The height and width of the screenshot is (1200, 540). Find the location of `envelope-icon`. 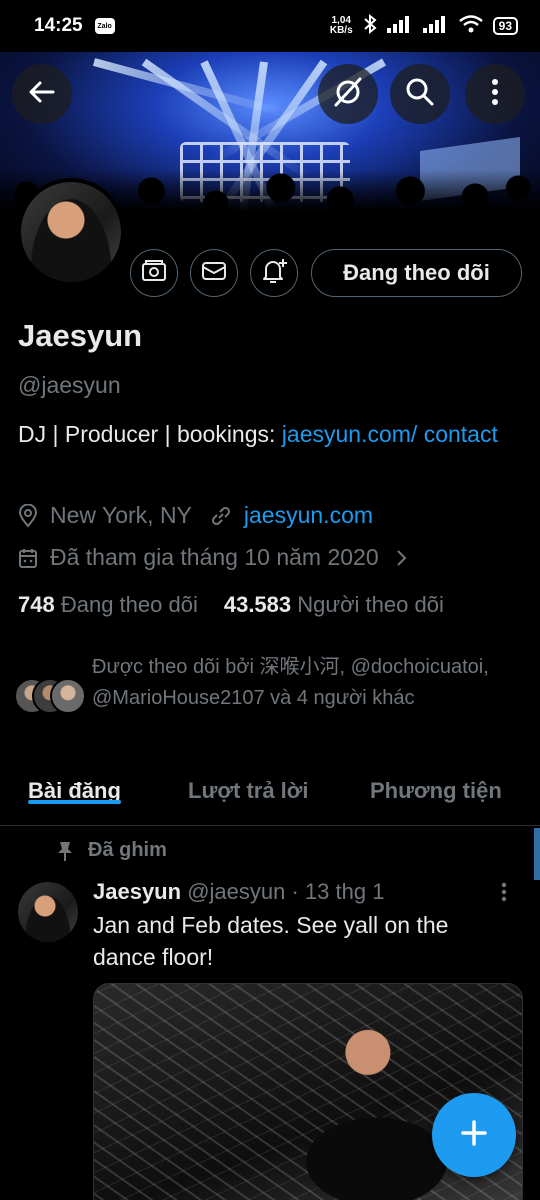

envelope-icon is located at coordinates (214, 273).